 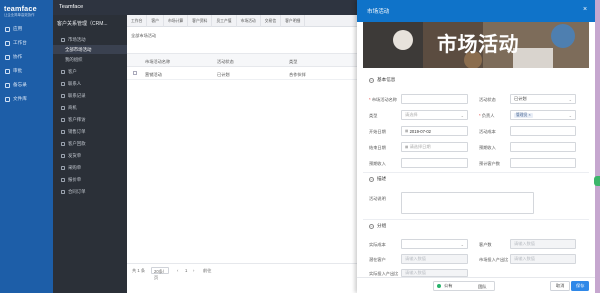 I want to click on actual-cost-select: ⌄, so click(x=434, y=244).